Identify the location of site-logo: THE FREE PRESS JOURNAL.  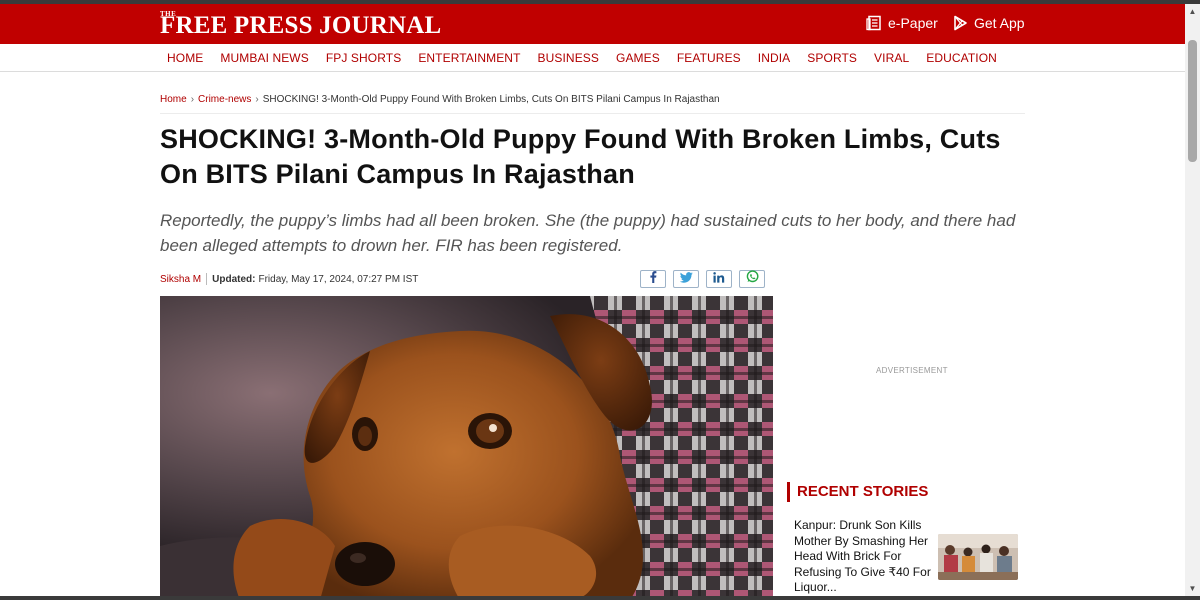
(300, 24).